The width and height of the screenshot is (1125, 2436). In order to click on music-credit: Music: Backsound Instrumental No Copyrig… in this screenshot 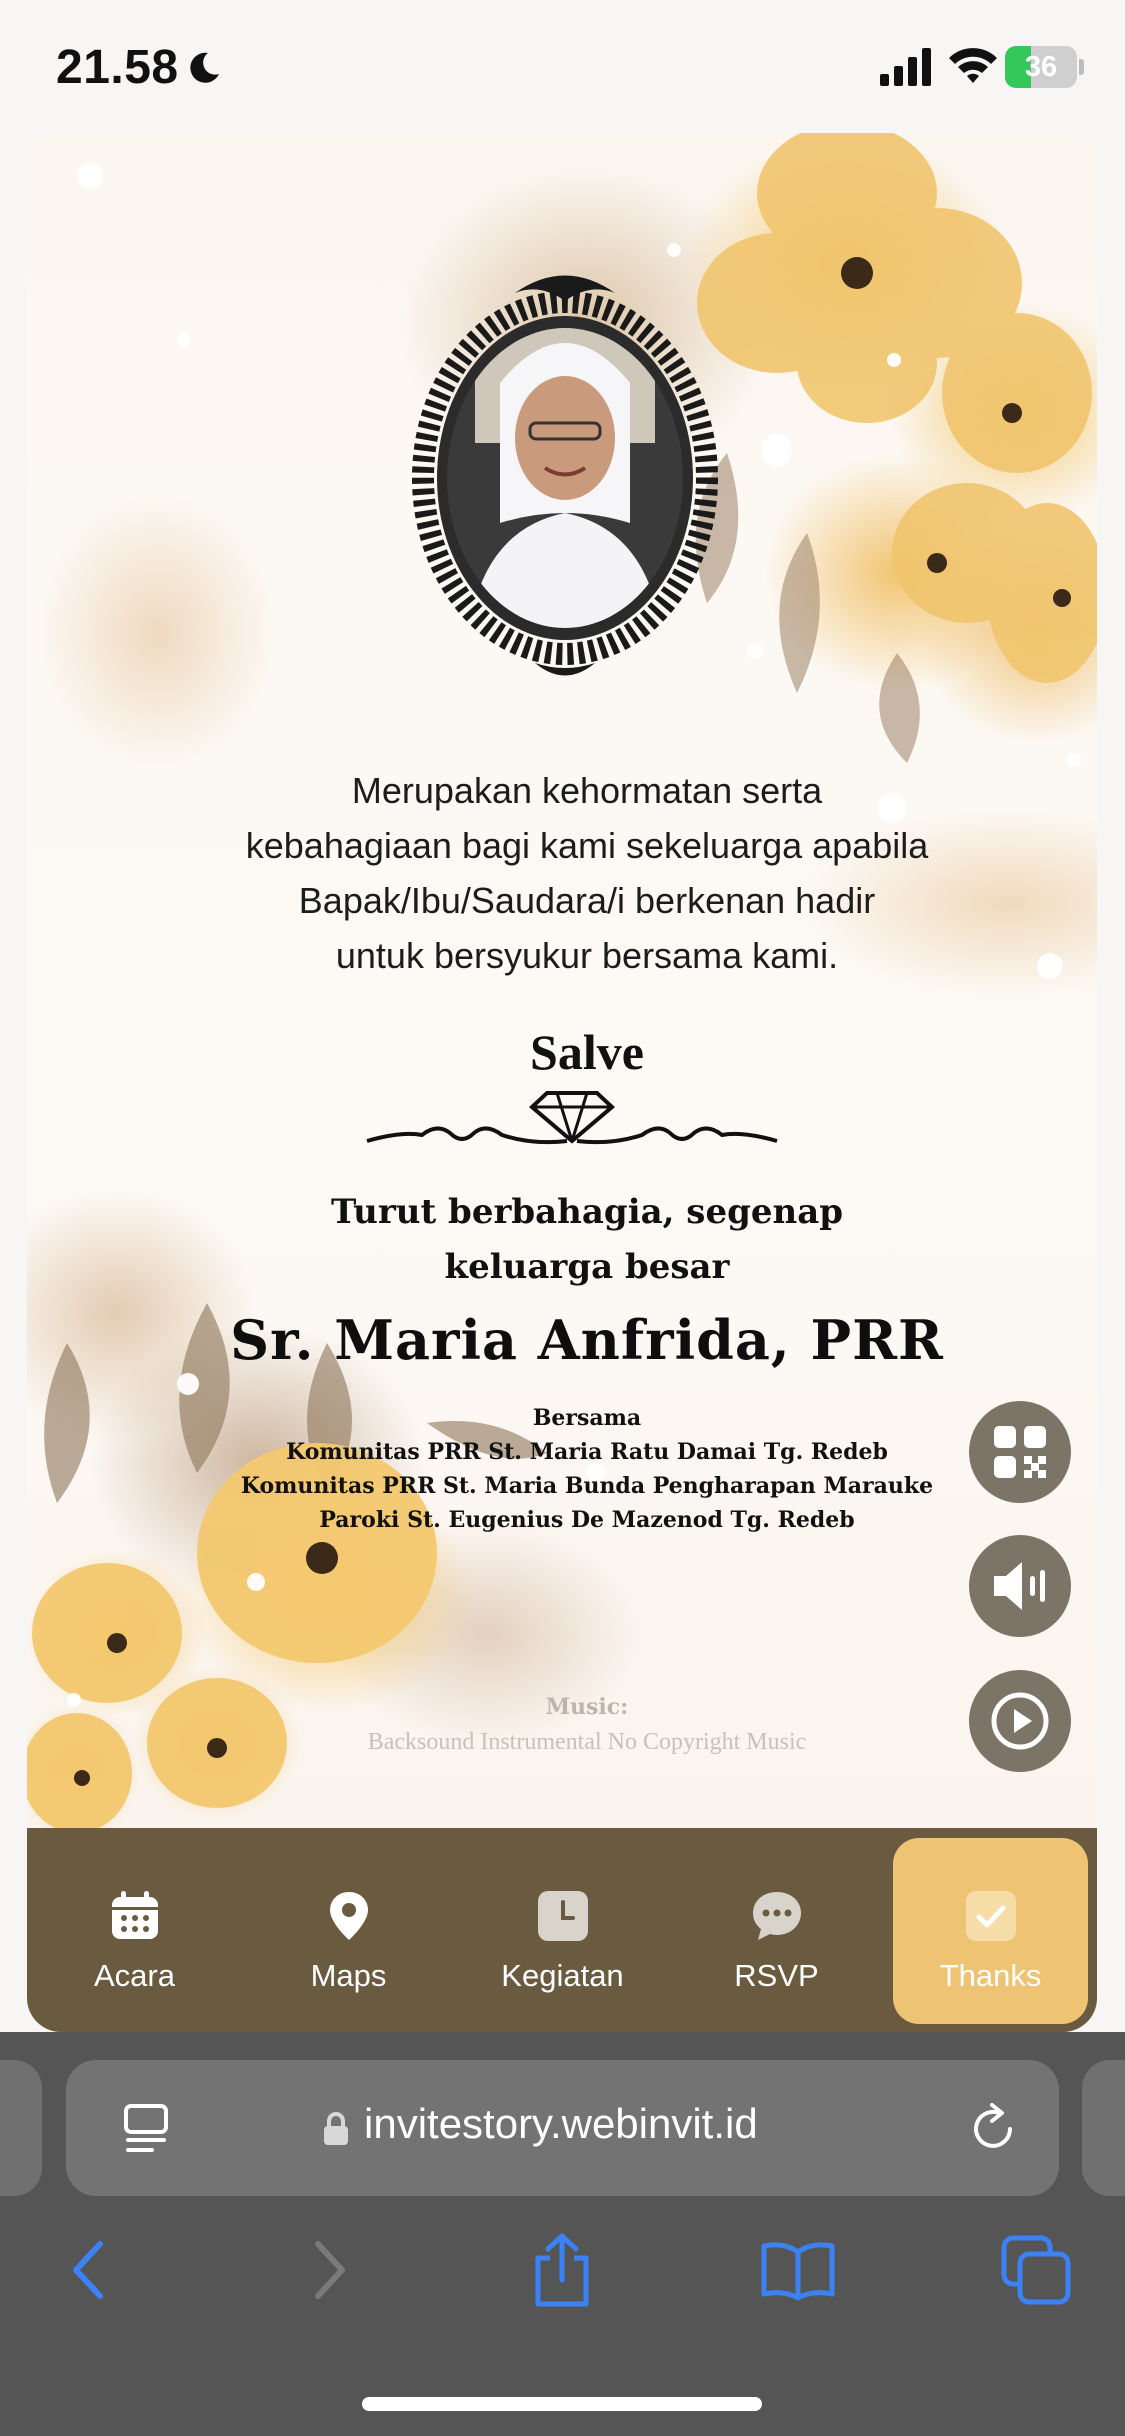, I will do `click(587, 1725)`.